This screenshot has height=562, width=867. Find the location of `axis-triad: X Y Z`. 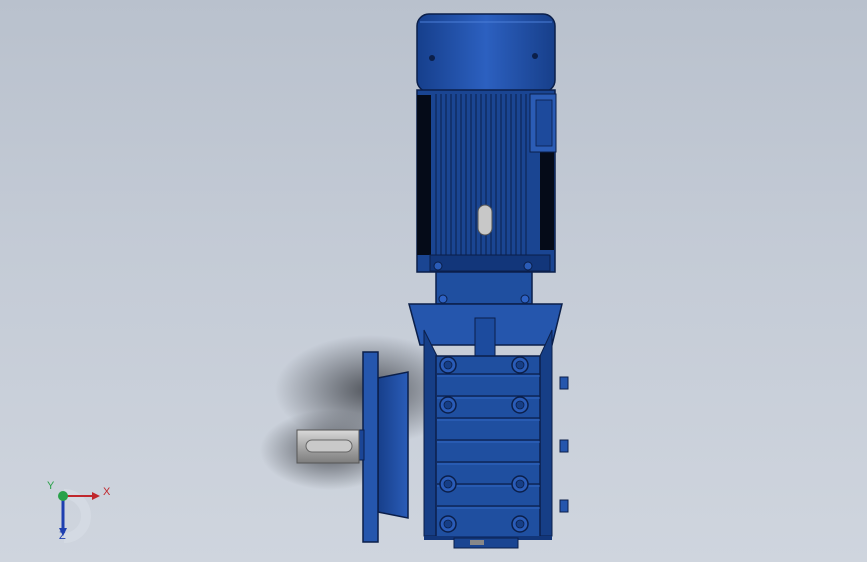

axis-triad: X Y Z is located at coordinates (80, 513).